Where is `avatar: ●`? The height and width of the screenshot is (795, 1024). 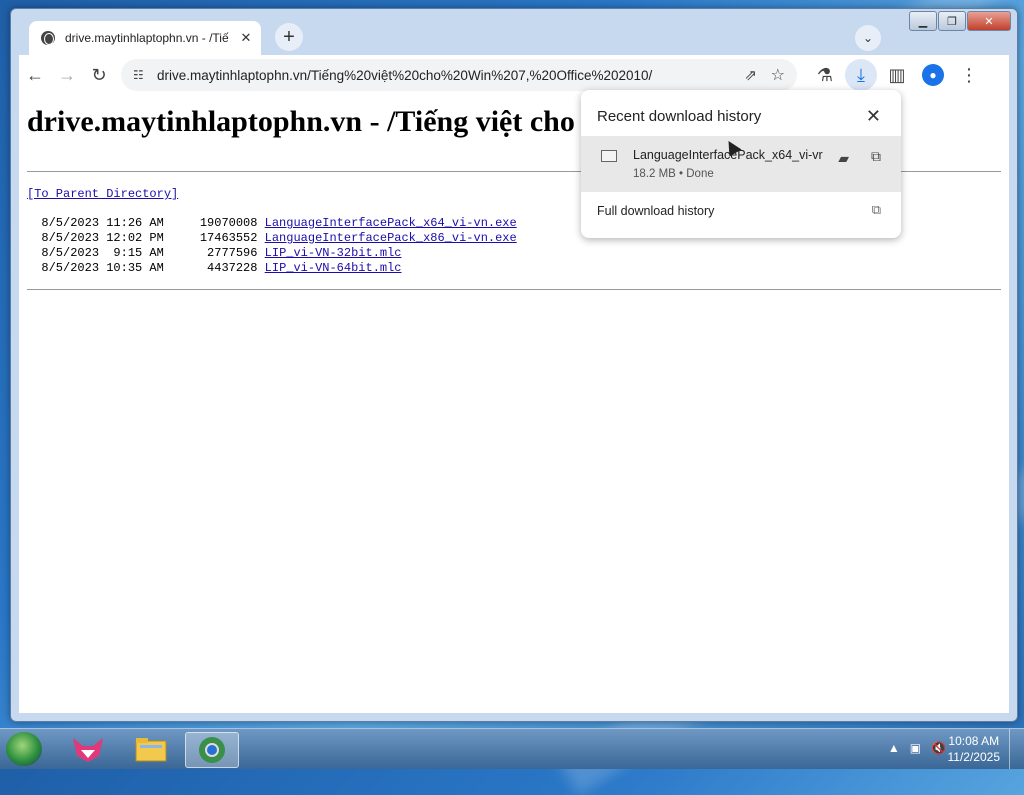
avatar: ● is located at coordinates (933, 75).